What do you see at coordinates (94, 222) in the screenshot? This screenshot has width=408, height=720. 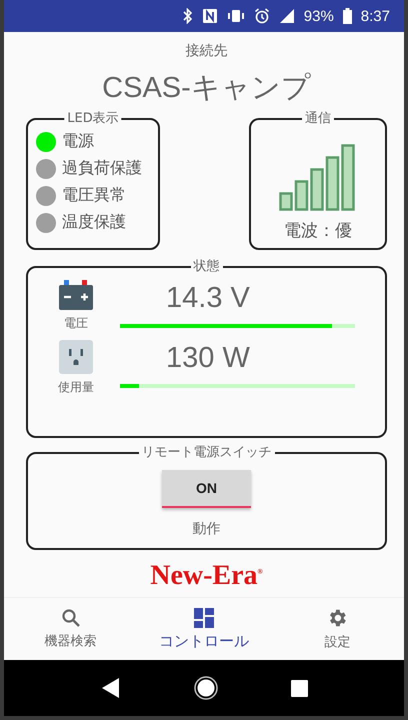 I see `led-label: 温度保護` at bounding box center [94, 222].